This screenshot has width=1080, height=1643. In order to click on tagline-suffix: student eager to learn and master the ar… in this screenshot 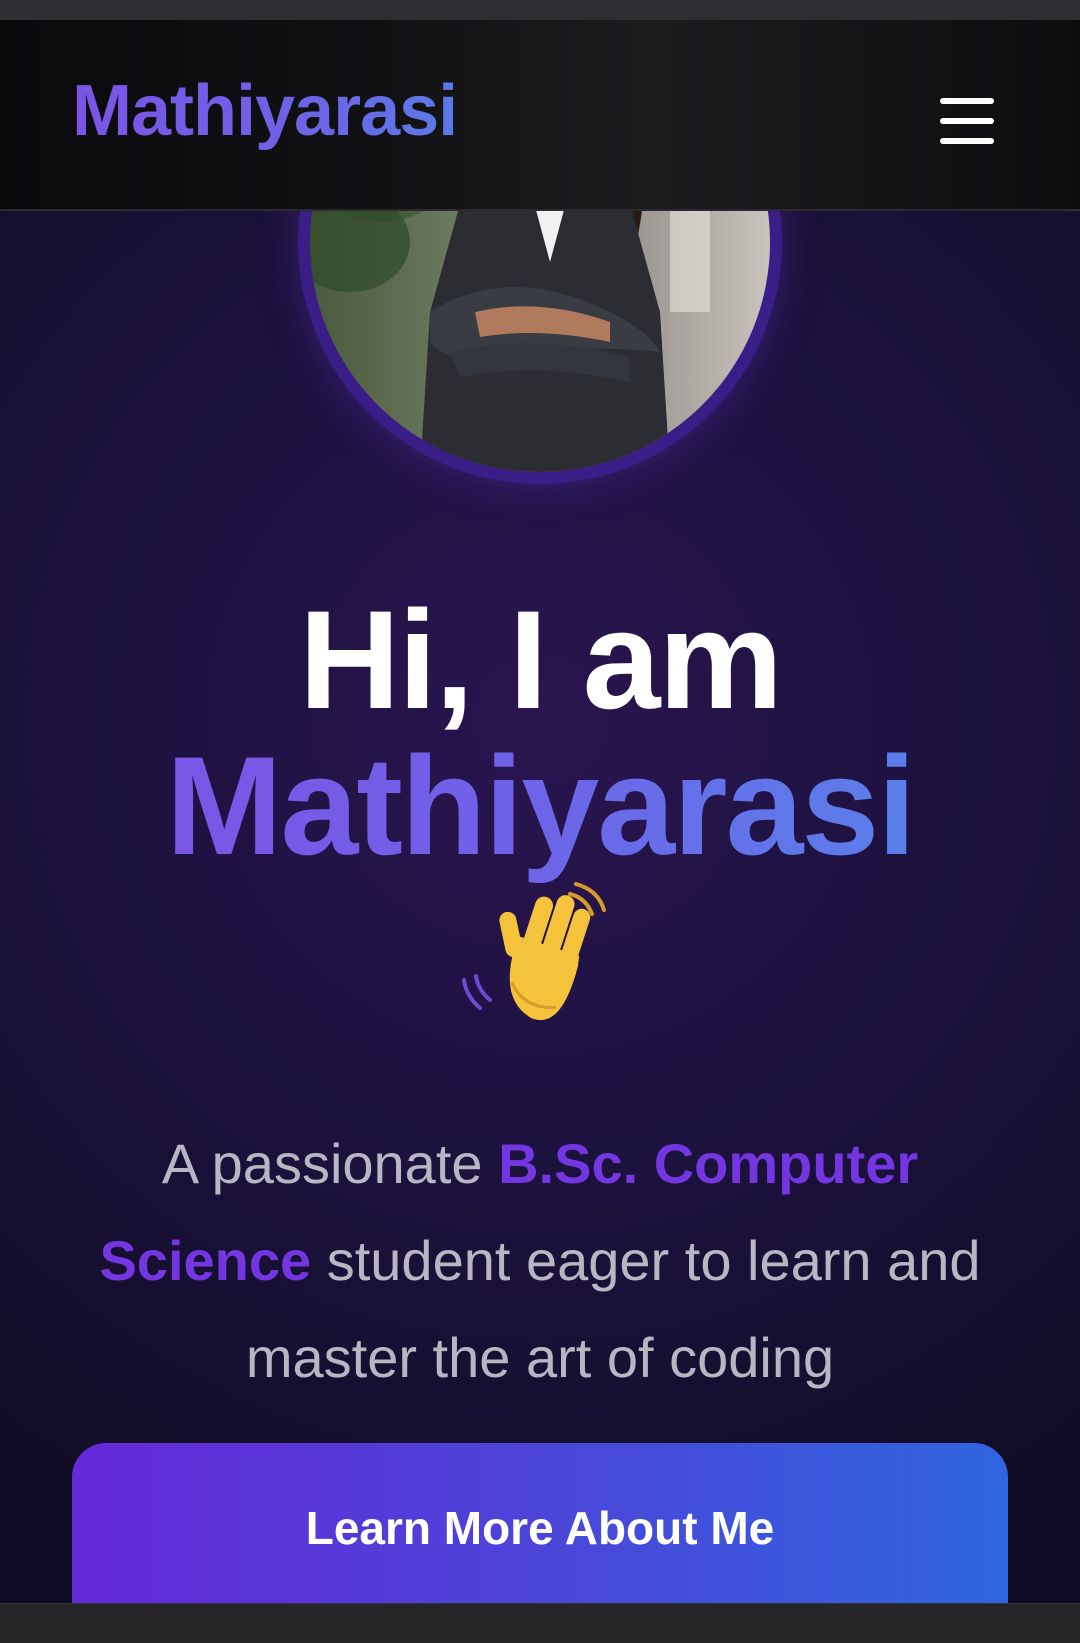, I will do `click(613, 1309)`.